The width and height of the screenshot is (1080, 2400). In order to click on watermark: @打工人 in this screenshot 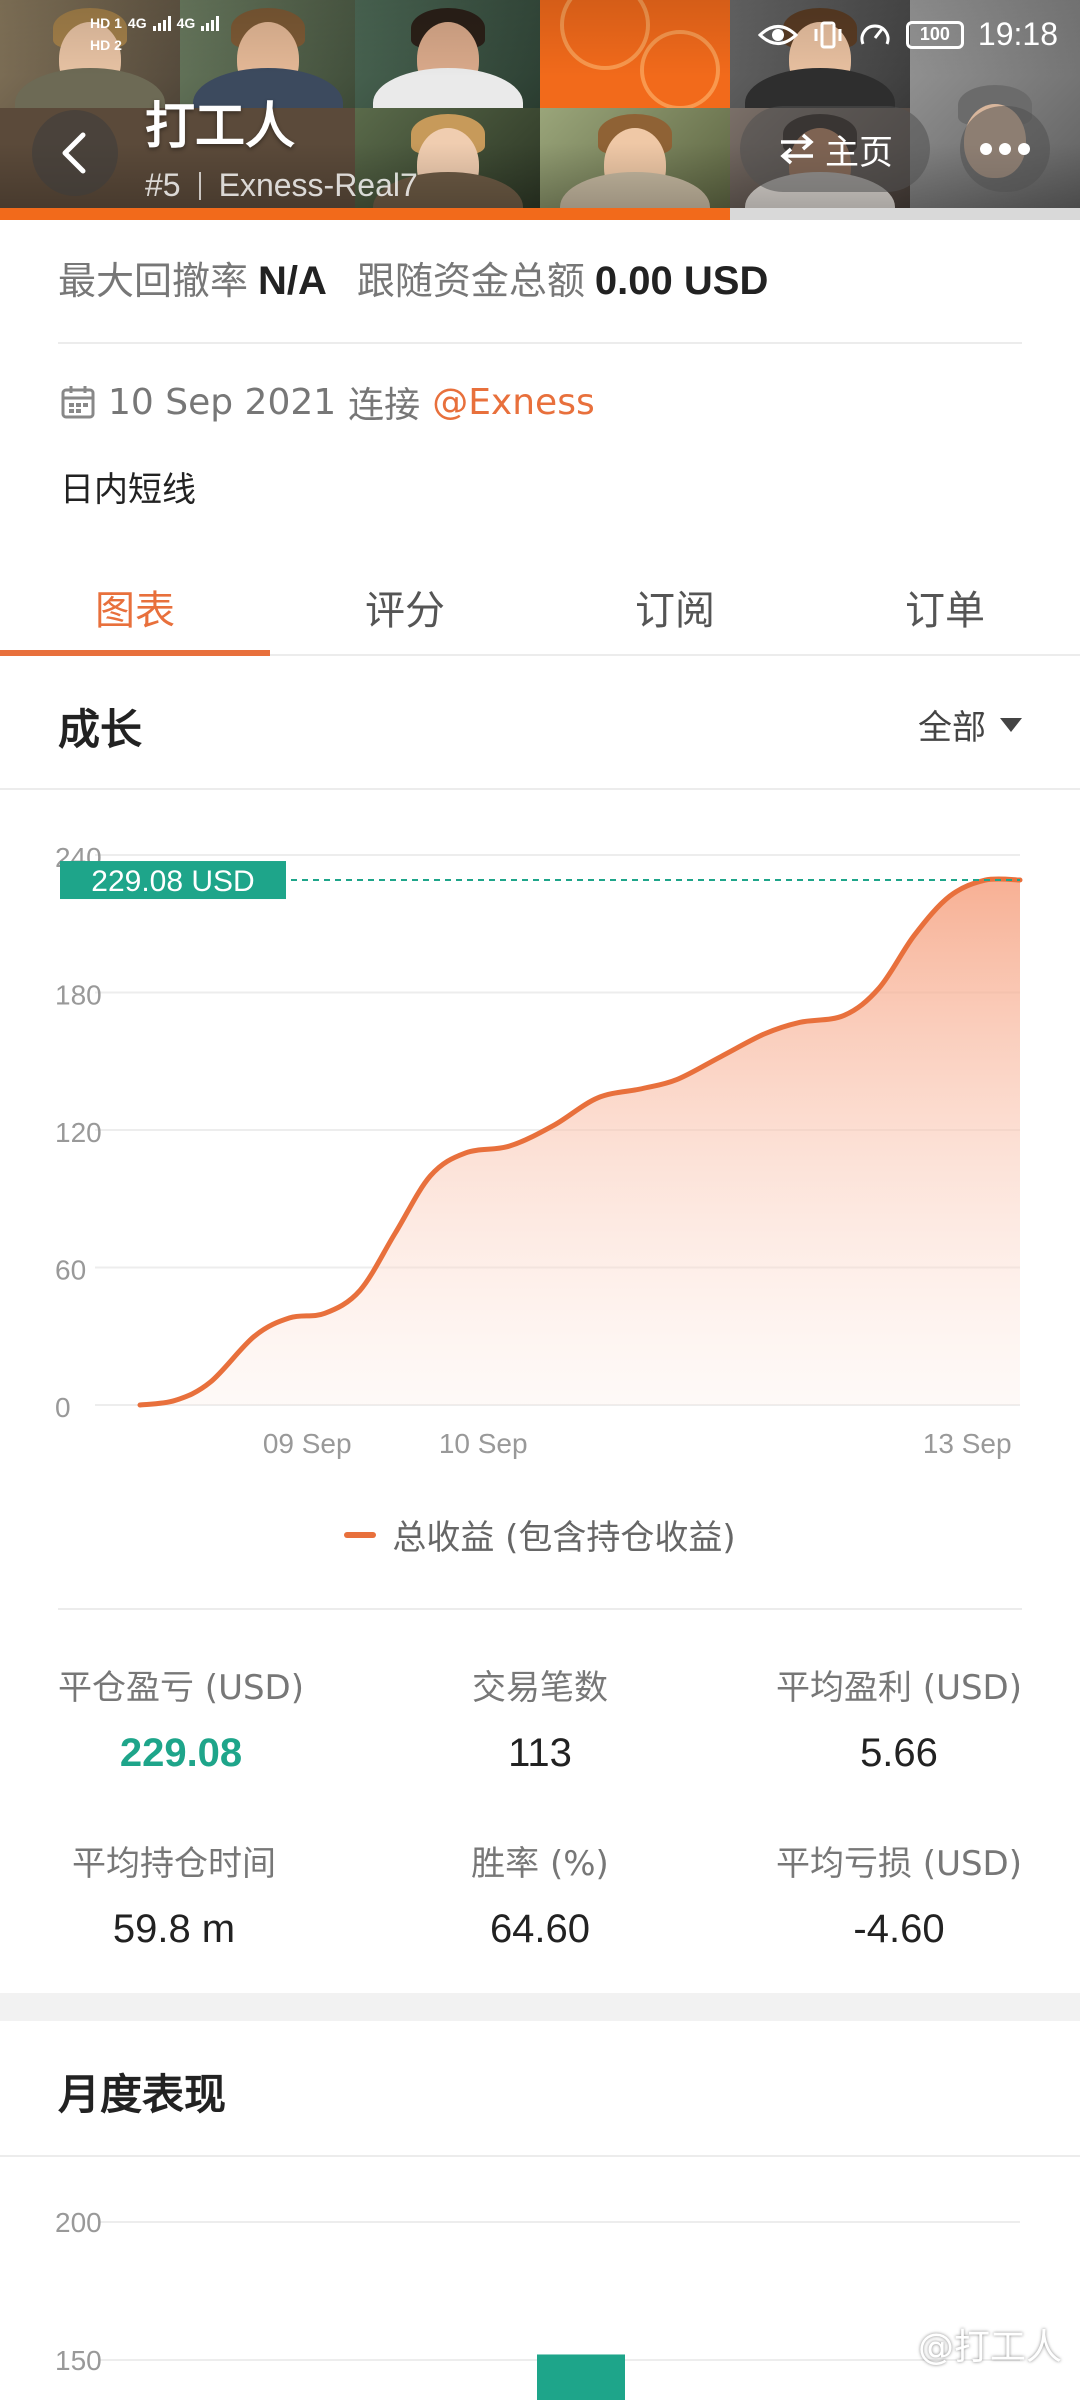, I will do `click(970, 2344)`.